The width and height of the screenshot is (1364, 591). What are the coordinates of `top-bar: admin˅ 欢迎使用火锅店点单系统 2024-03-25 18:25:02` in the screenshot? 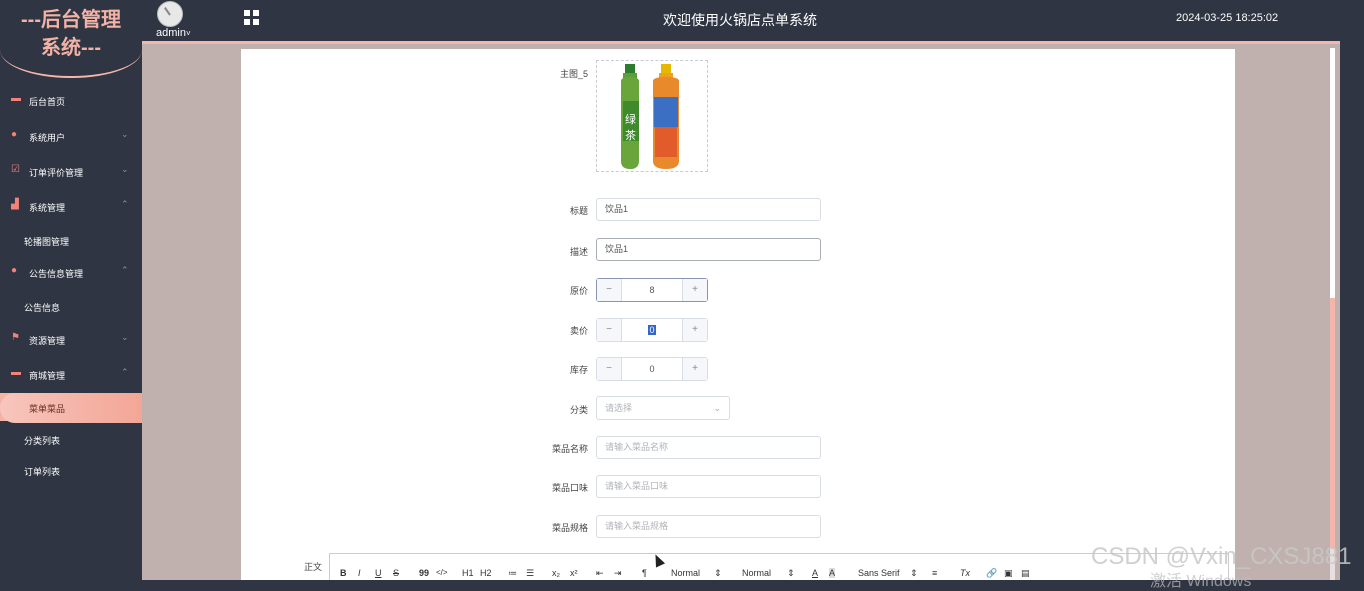 It's located at (682, 22).